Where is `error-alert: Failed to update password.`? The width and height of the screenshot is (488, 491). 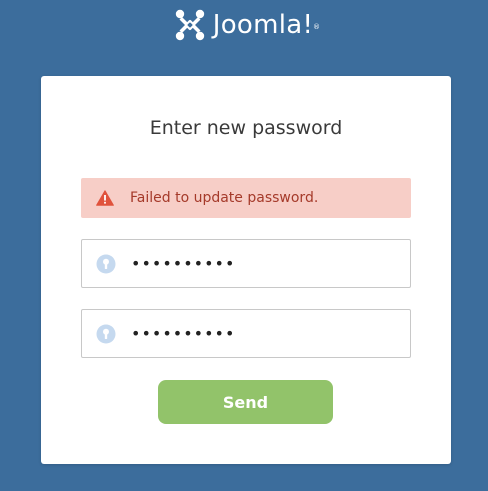 error-alert: Failed to update password. is located at coordinates (246, 198).